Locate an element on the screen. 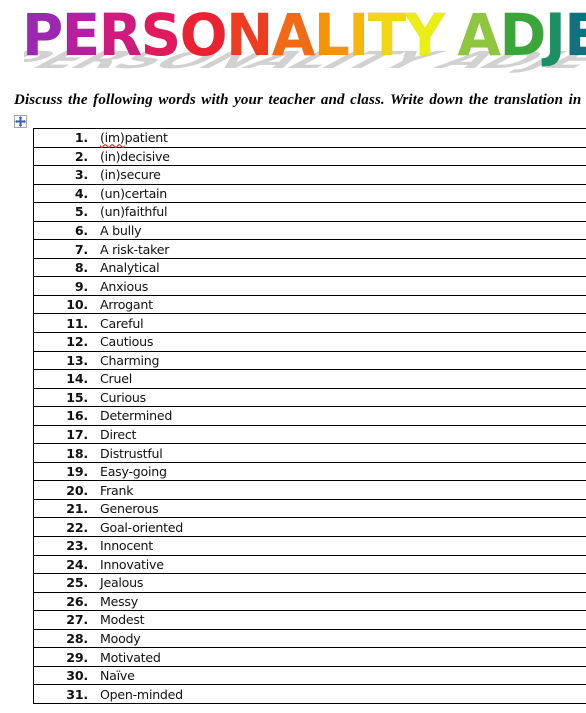 This screenshot has height=713, width=586. adjective-cell: 28. Moody is located at coordinates (309, 638).